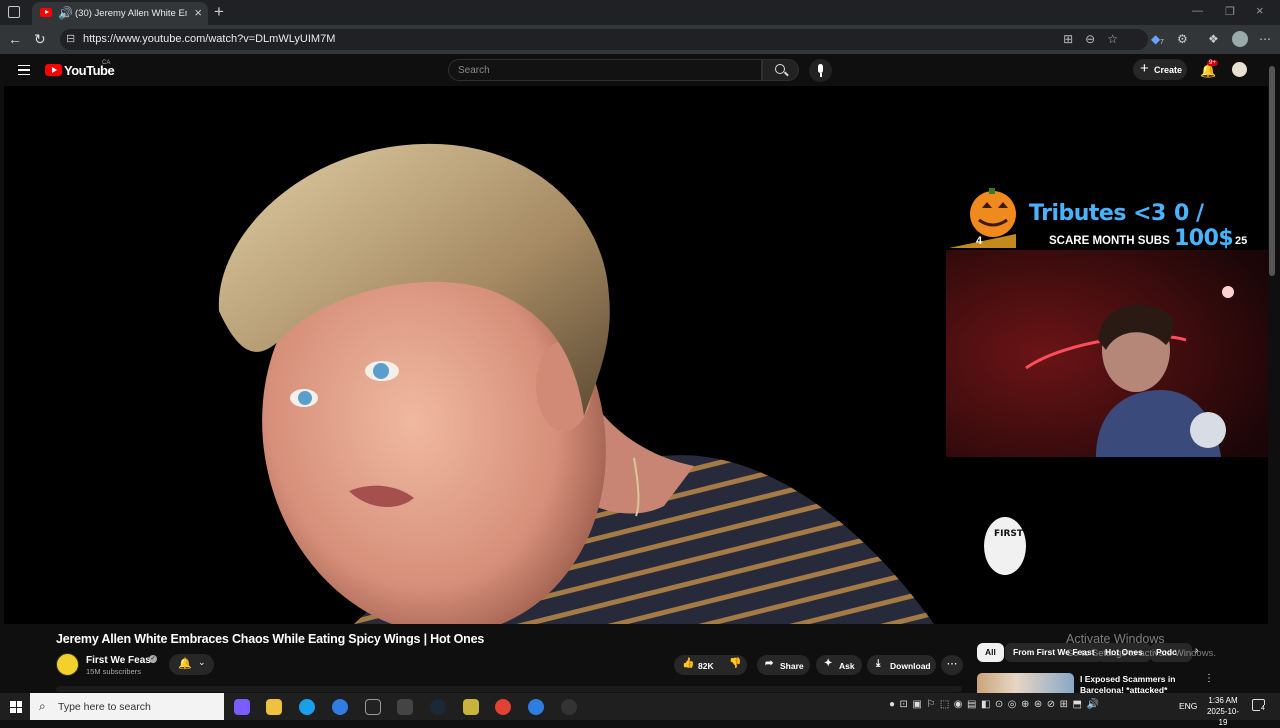 Image resolution: width=1280 pixels, height=728 pixels. I want to click on close-tab-icon: ×, so click(198, 12).